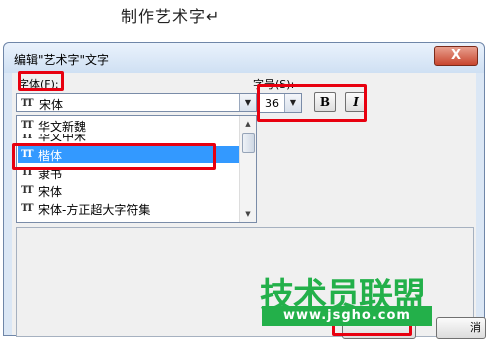  What do you see at coordinates (94, 210) in the screenshot?
I see `font-name: 宋体-方正超大字符集` at bounding box center [94, 210].